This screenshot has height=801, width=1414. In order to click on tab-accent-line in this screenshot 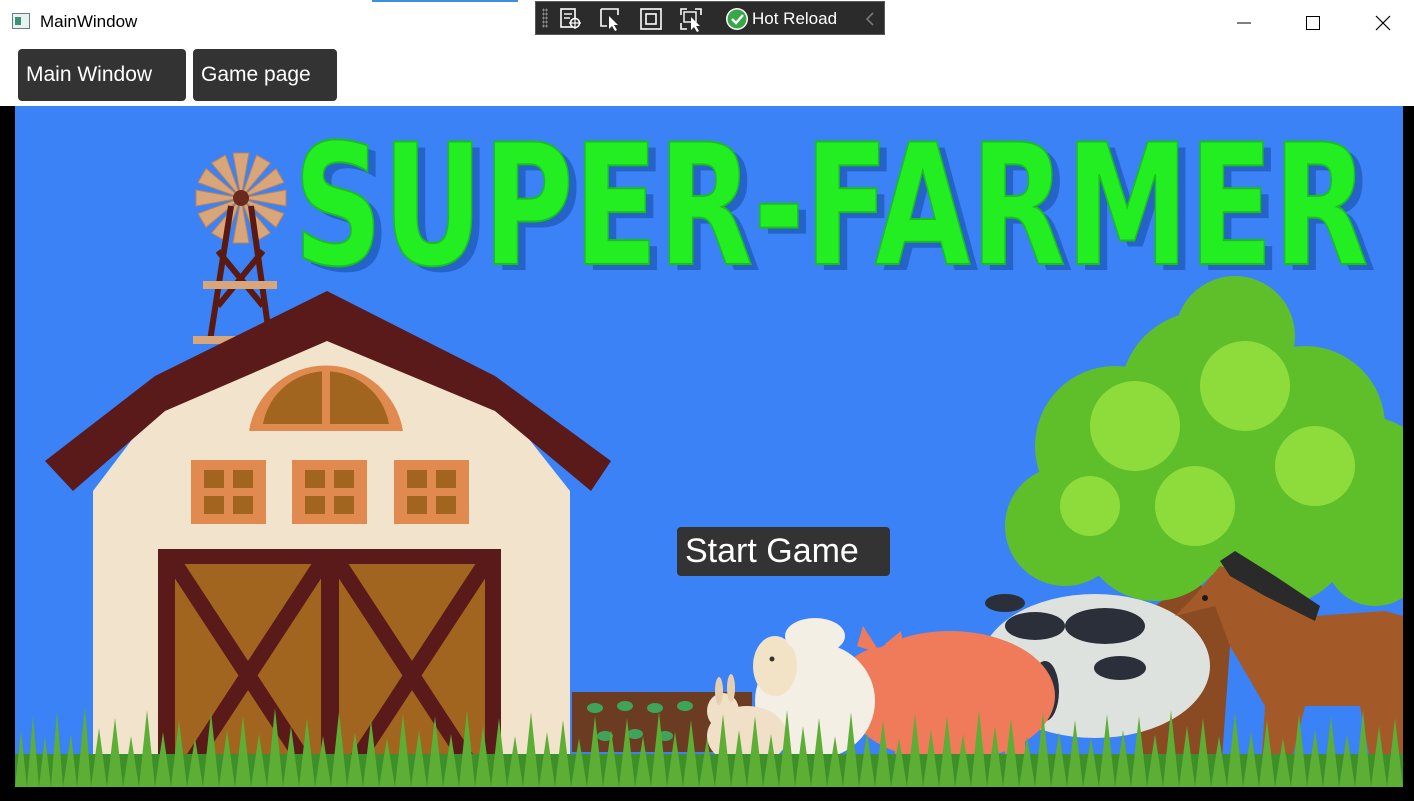, I will do `click(445, 1)`.